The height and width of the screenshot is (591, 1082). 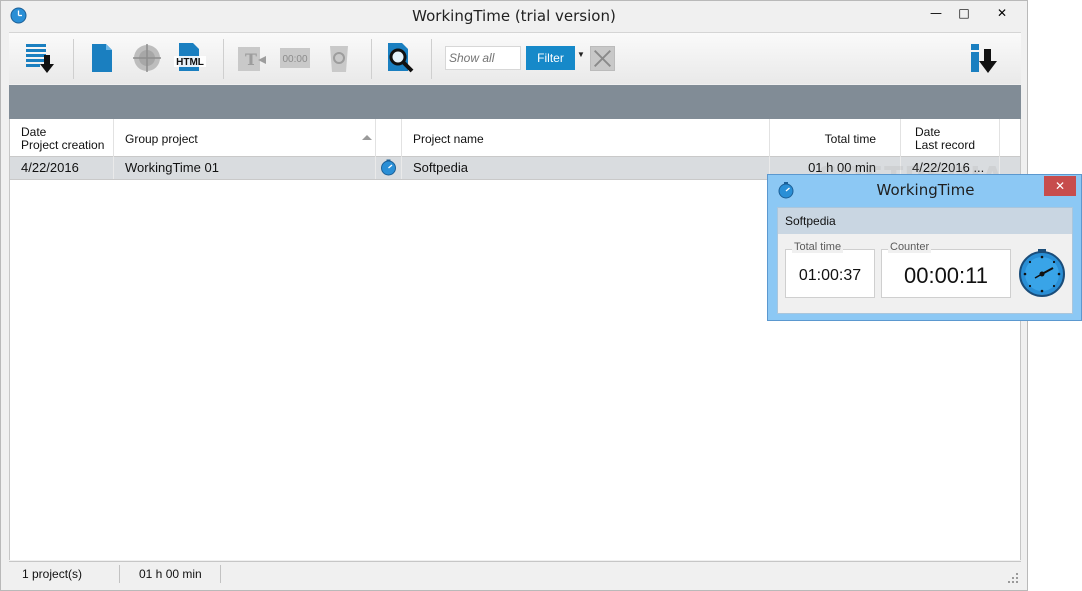 What do you see at coordinates (586, 168) in the screenshot?
I see `cell-project-name: Softpedia` at bounding box center [586, 168].